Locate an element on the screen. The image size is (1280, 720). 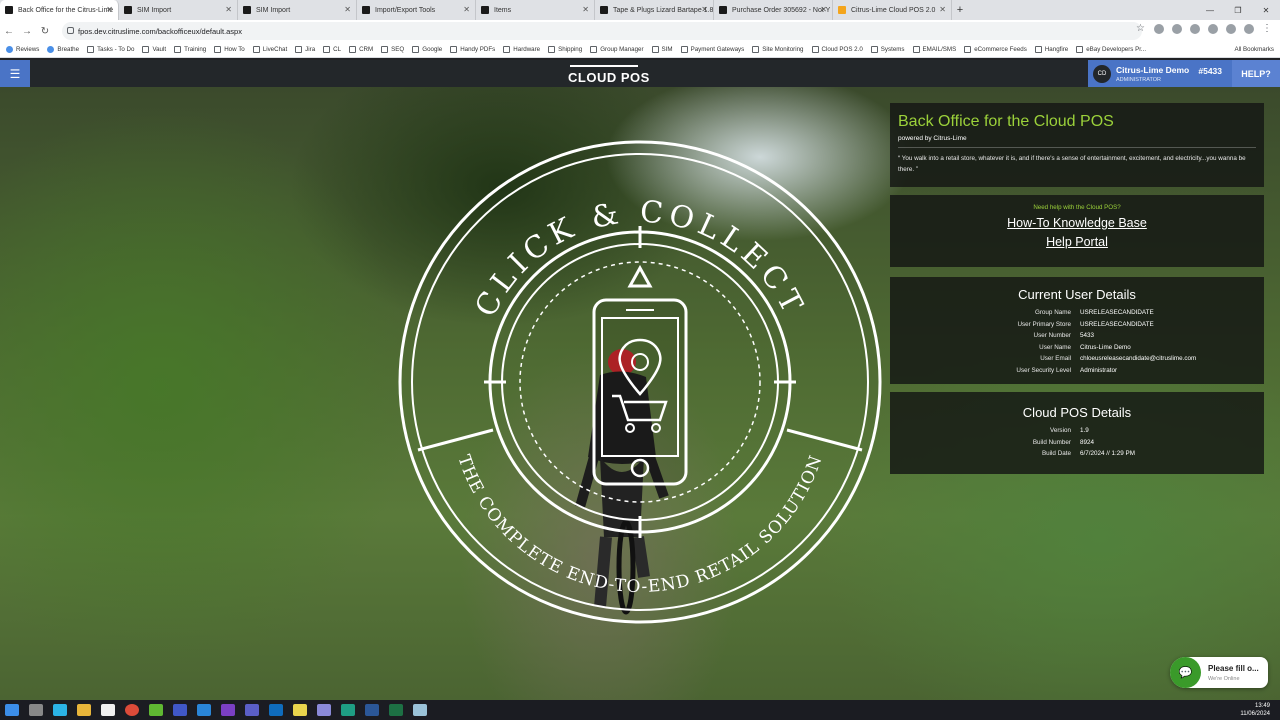
system-clock: 13:49 11/06/2024 is located at coordinates (1255, 710).